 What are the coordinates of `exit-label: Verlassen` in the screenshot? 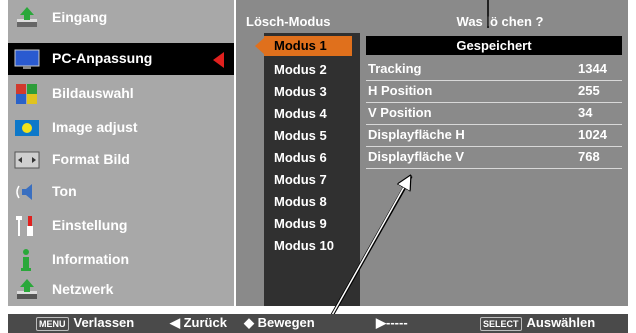 It's located at (104, 322).